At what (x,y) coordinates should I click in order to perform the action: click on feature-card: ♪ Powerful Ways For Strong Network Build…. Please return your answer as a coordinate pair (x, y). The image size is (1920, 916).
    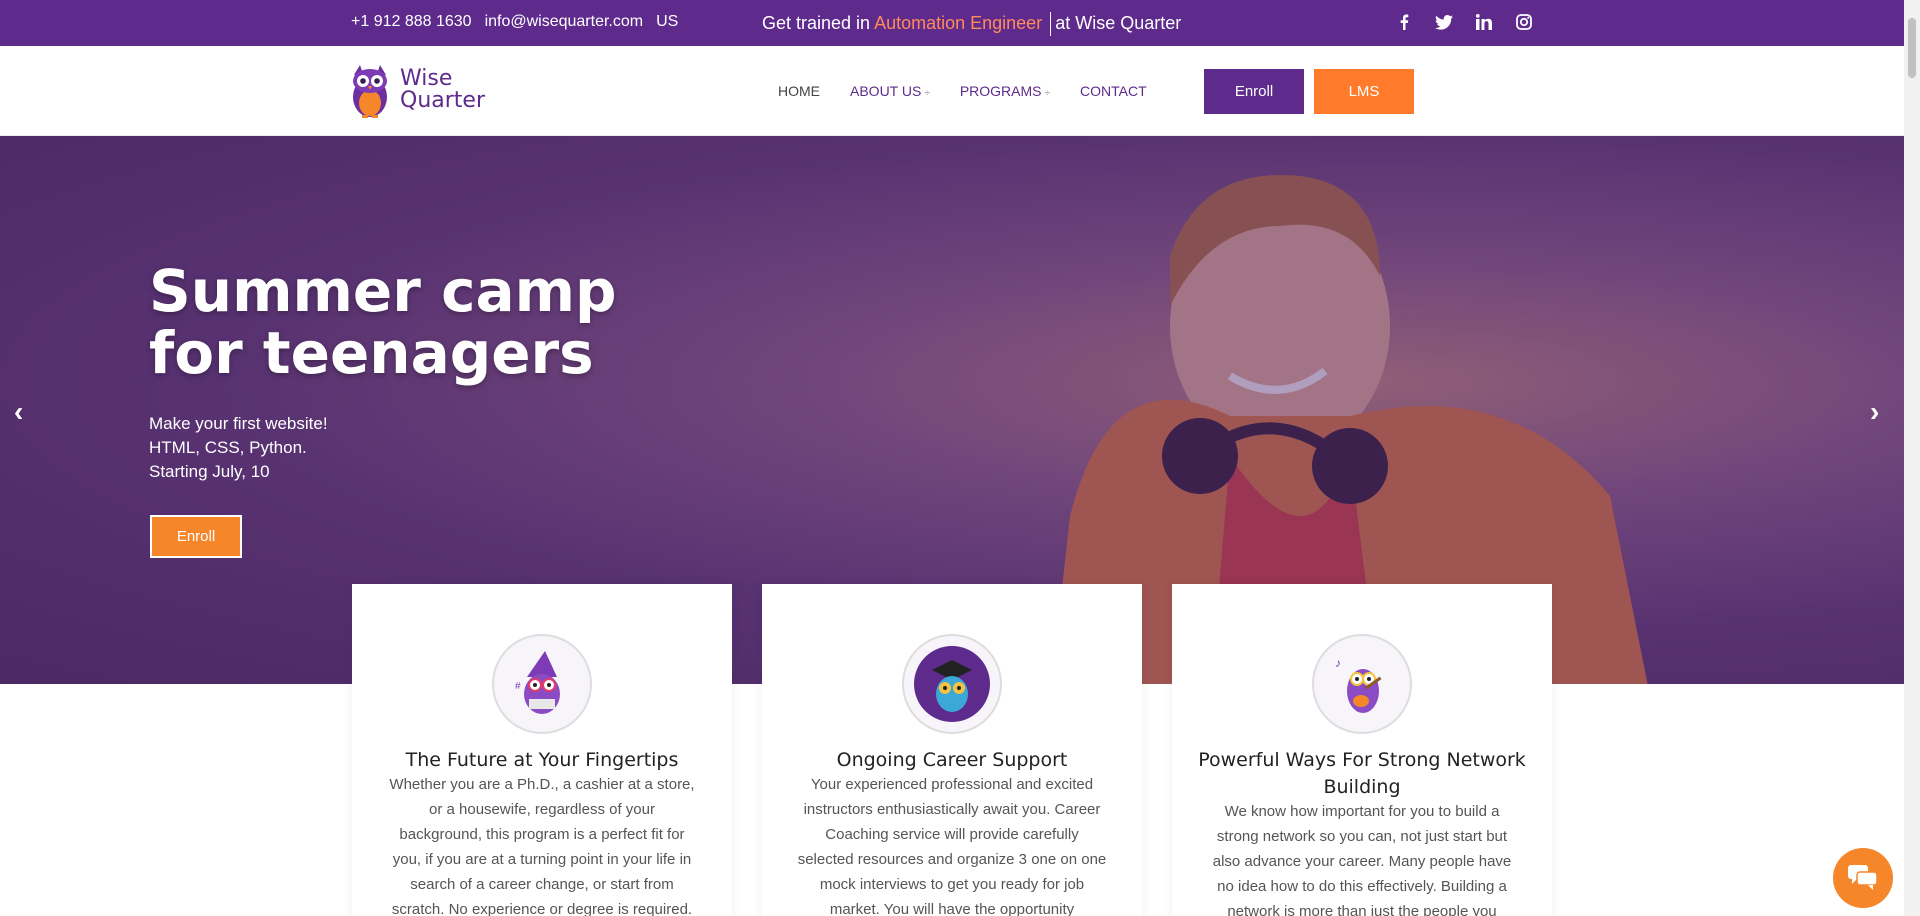
    Looking at the image, I should click on (1362, 750).